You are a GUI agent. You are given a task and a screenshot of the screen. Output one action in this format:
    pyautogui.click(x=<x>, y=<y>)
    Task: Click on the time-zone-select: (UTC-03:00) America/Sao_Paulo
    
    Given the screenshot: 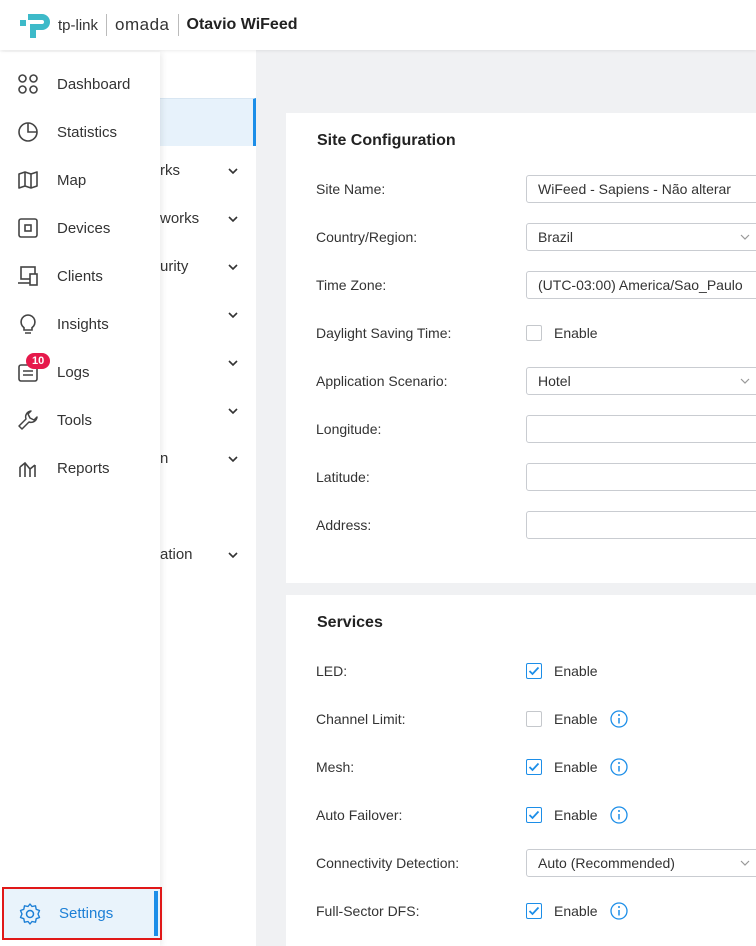 What is the action you would take?
    pyautogui.click(x=641, y=285)
    